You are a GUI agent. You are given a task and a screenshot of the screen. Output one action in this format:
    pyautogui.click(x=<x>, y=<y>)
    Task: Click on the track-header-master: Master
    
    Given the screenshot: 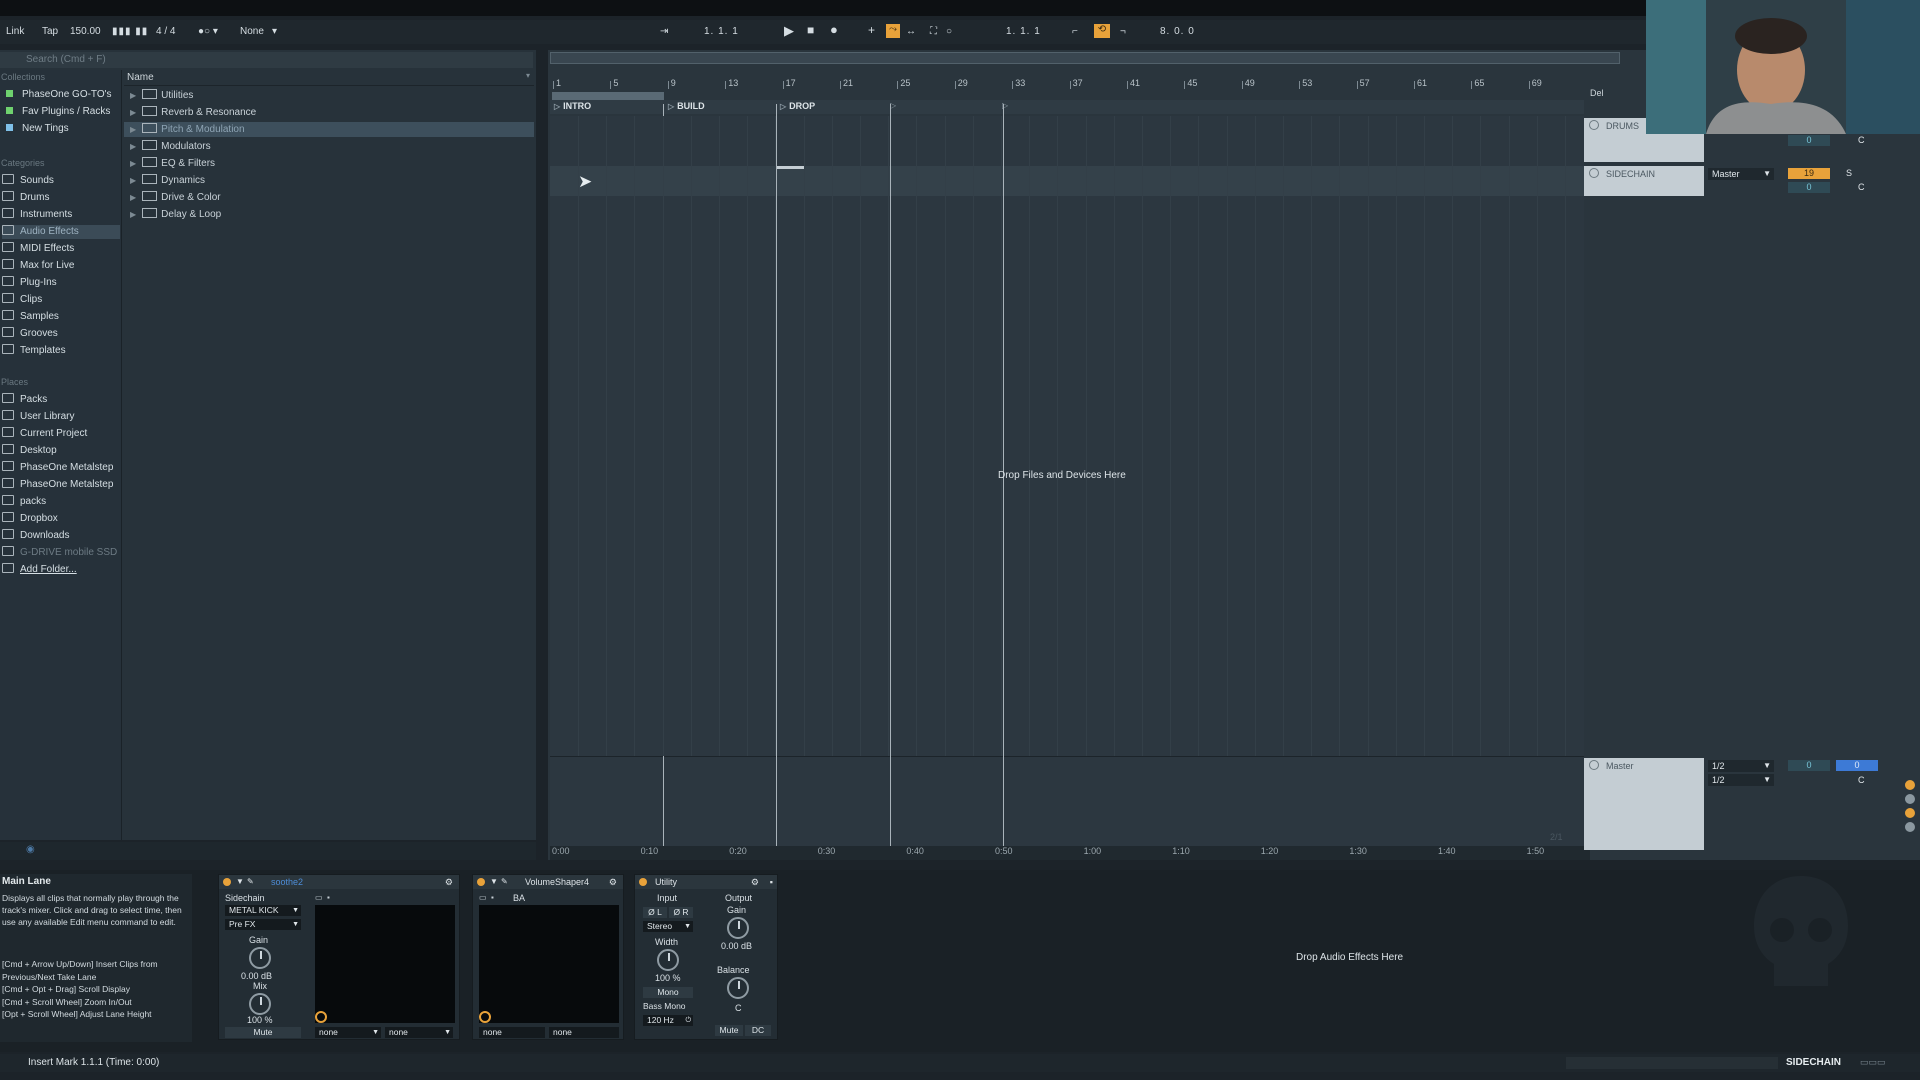 What is the action you would take?
    pyautogui.click(x=1644, y=804)
    